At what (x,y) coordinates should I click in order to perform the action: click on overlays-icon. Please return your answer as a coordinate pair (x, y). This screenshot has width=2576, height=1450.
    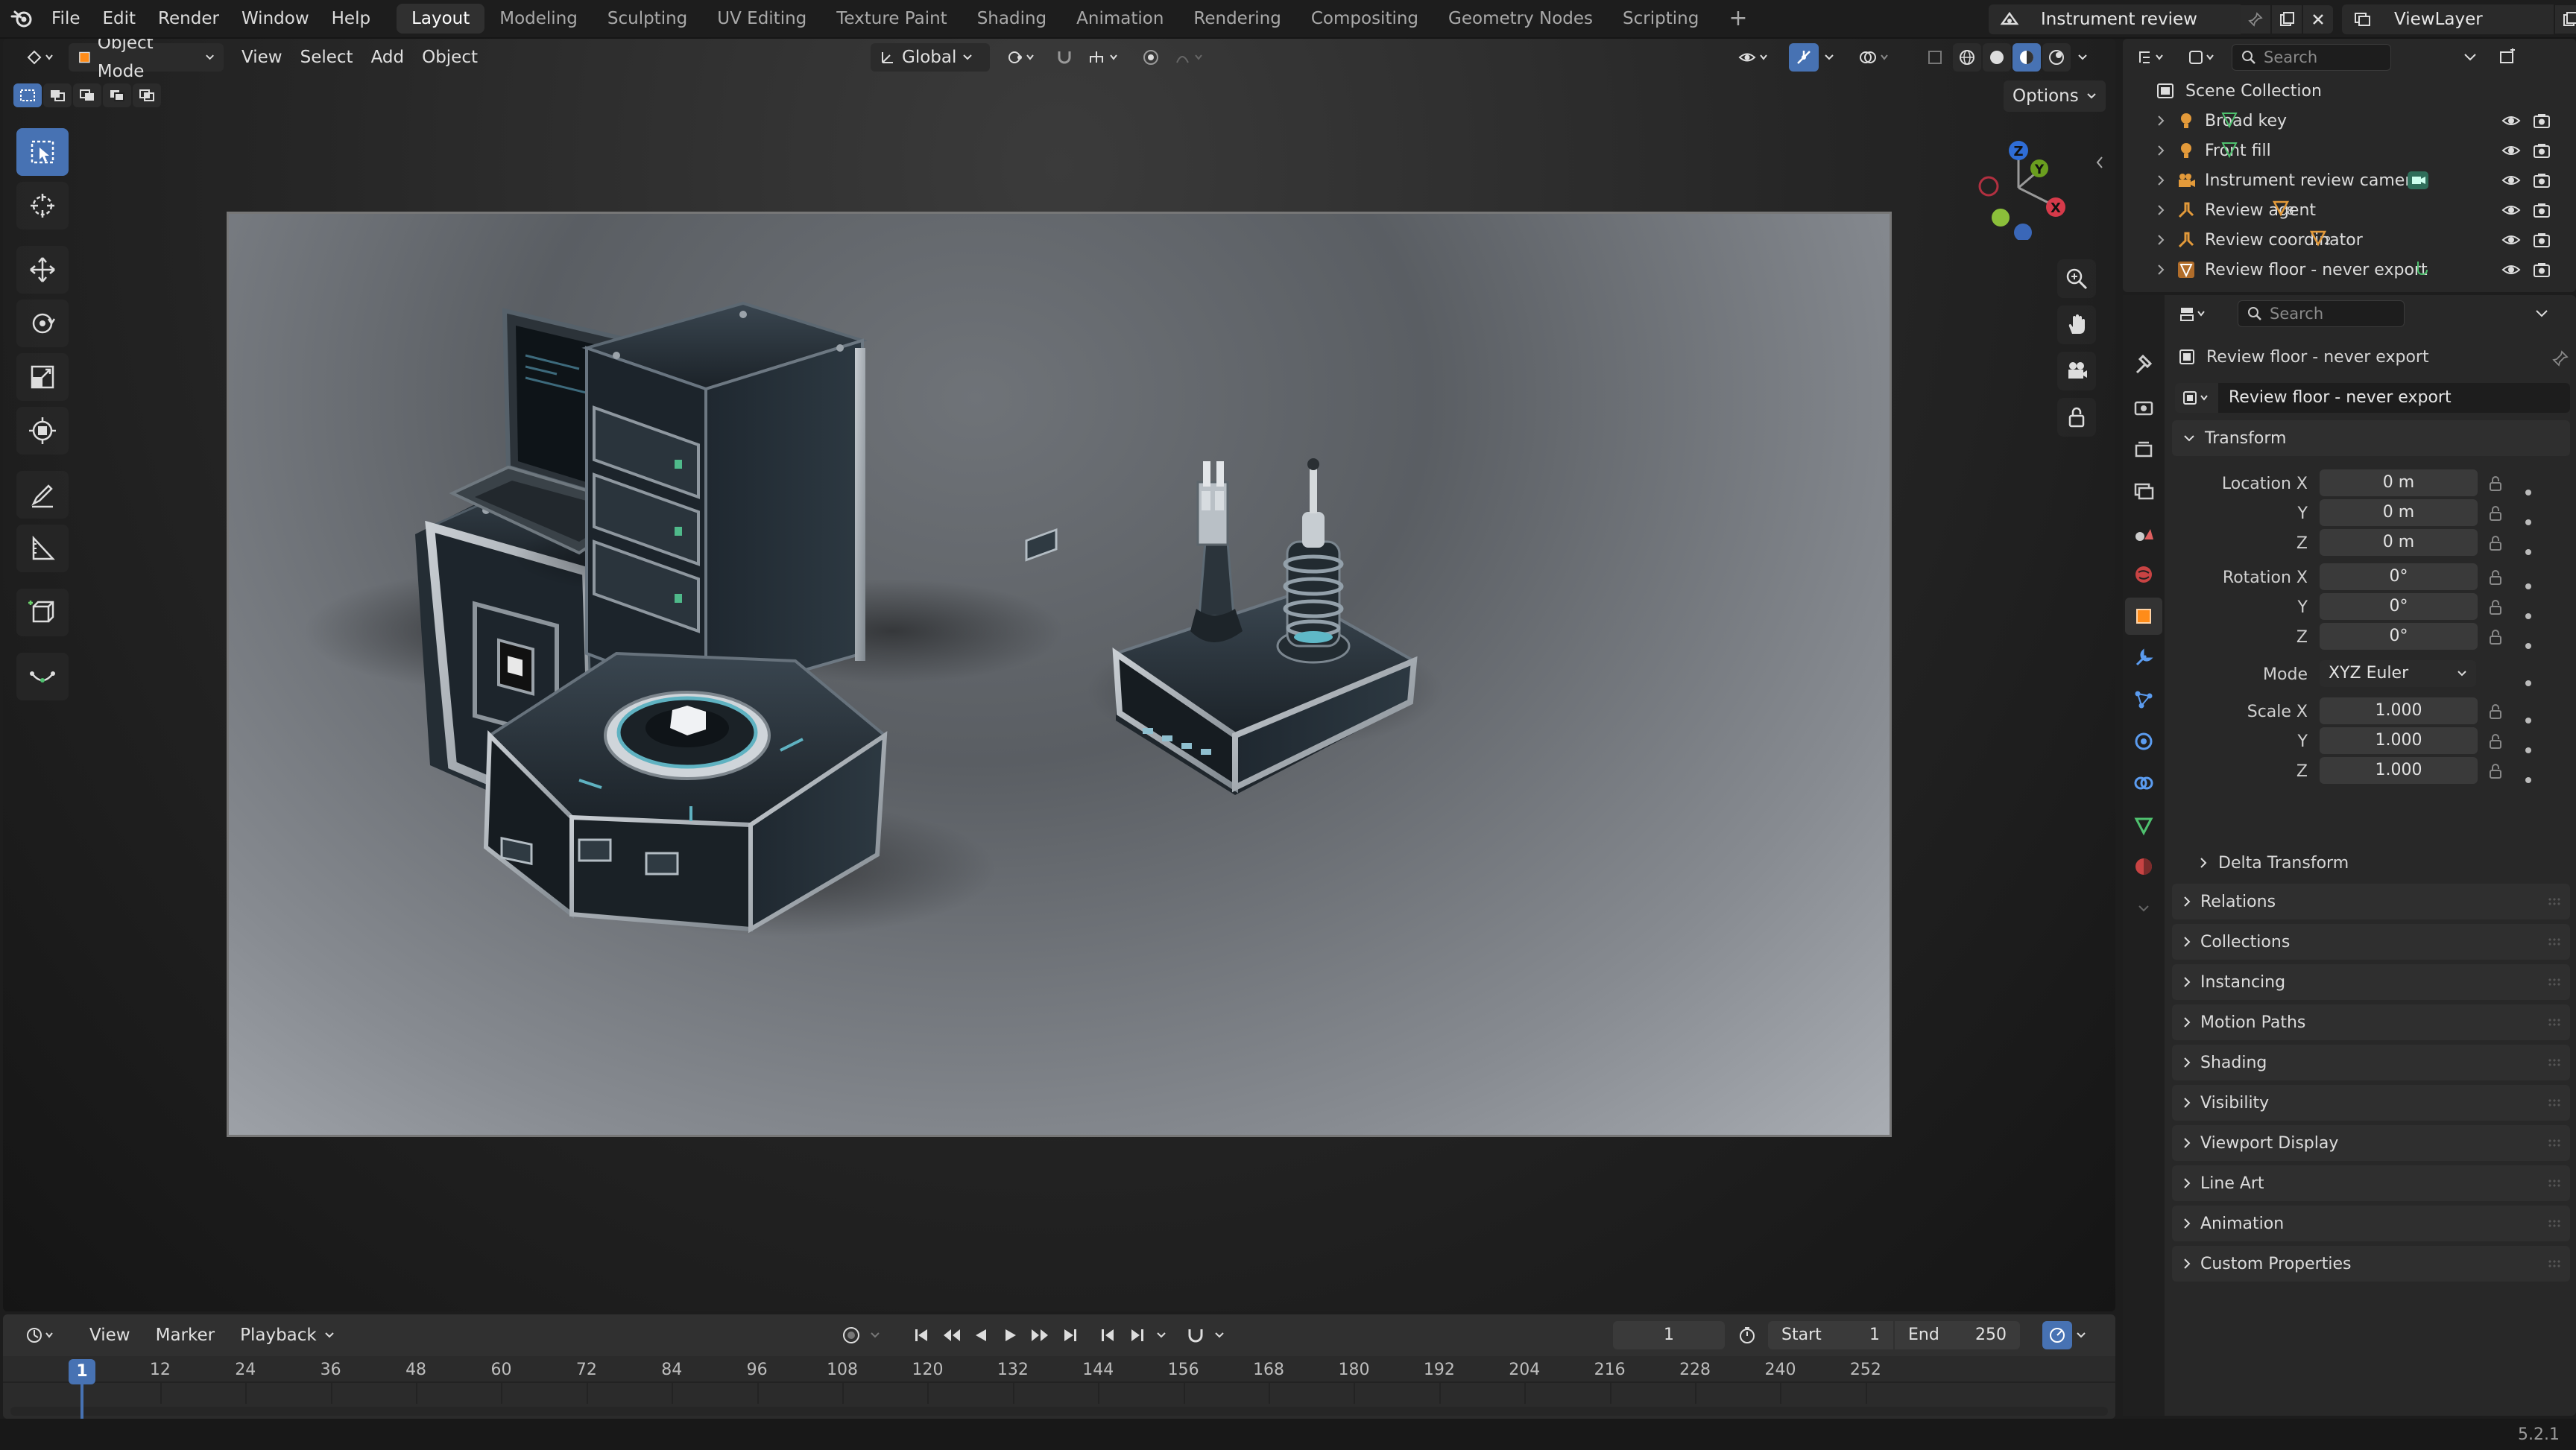
    Looking at the image, I should click on (1875, 57).